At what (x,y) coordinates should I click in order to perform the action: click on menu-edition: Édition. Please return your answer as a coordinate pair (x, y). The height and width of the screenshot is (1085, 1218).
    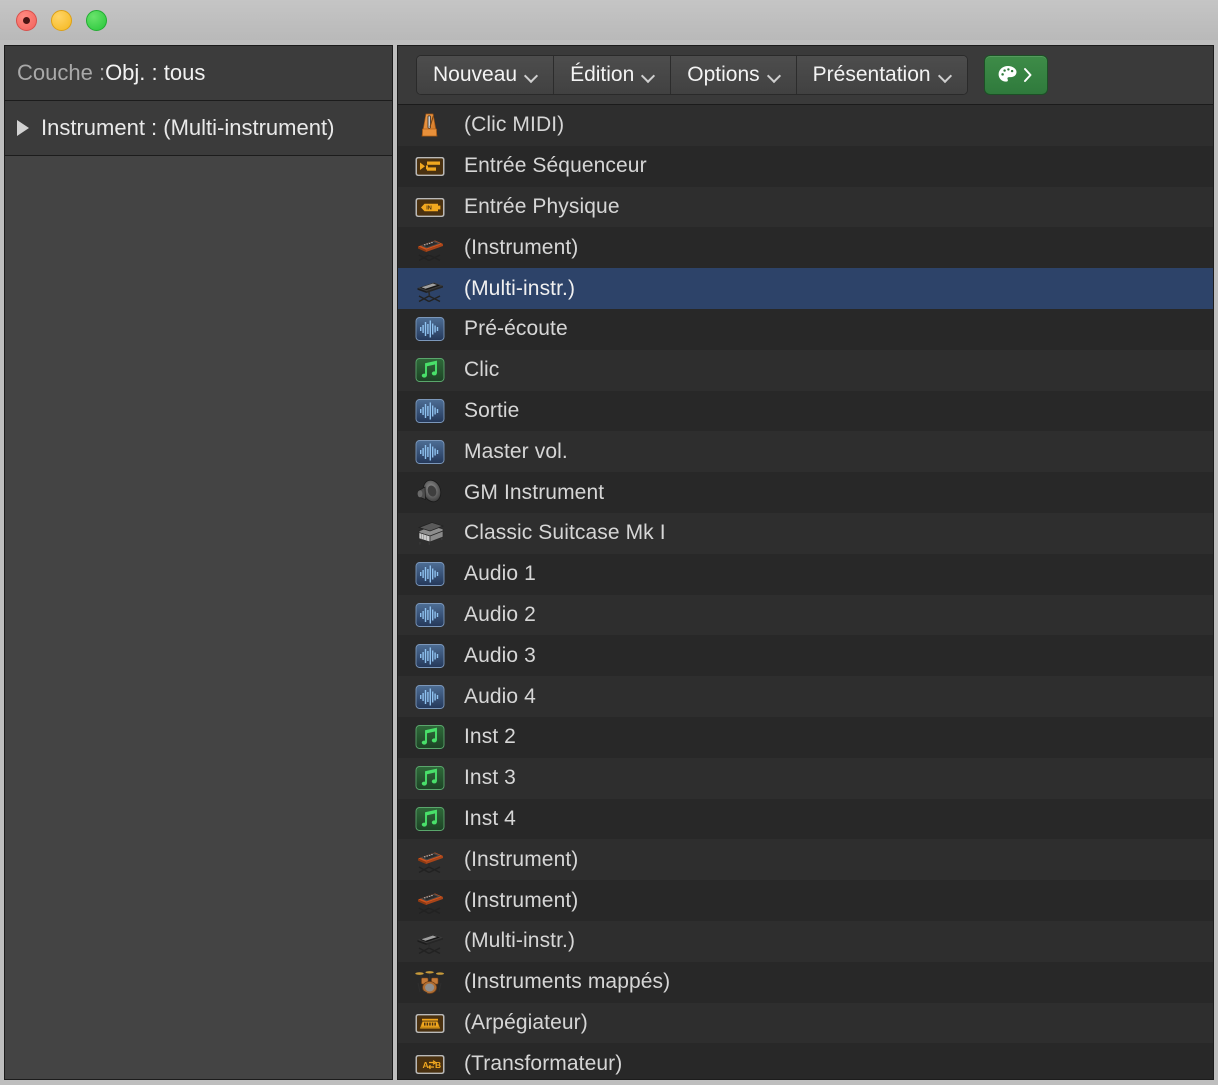
    Looking at the image, I should click on (613, 75).